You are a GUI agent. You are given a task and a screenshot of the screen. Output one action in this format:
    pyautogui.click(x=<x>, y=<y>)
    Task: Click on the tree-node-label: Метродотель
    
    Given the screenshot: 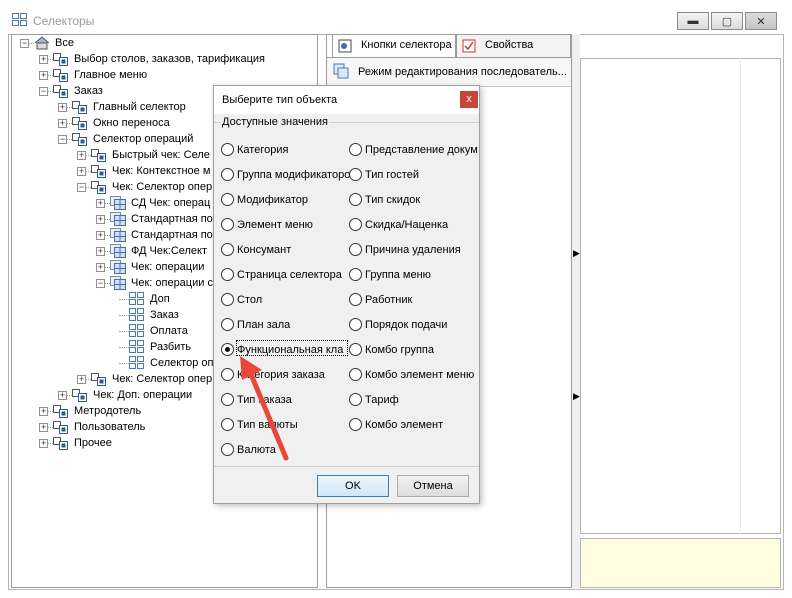 What is the action you would take?
    pyautogui.click(x=108, y=411)
    